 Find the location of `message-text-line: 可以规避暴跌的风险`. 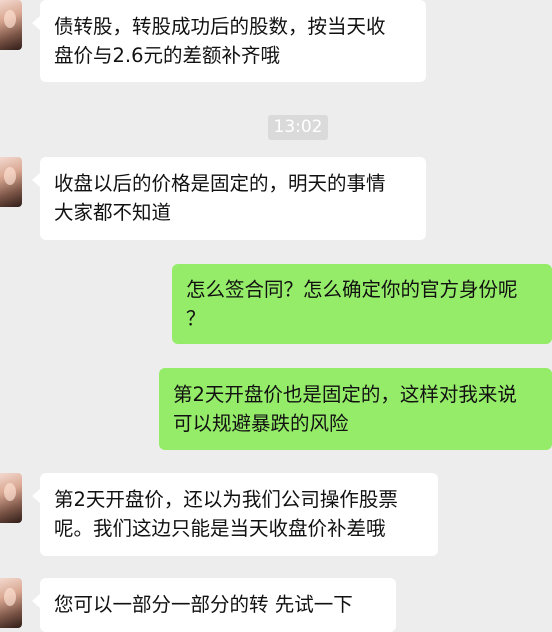

message-text-line: 可以规避暴跌的风险 is located at coordinates (261, 423).